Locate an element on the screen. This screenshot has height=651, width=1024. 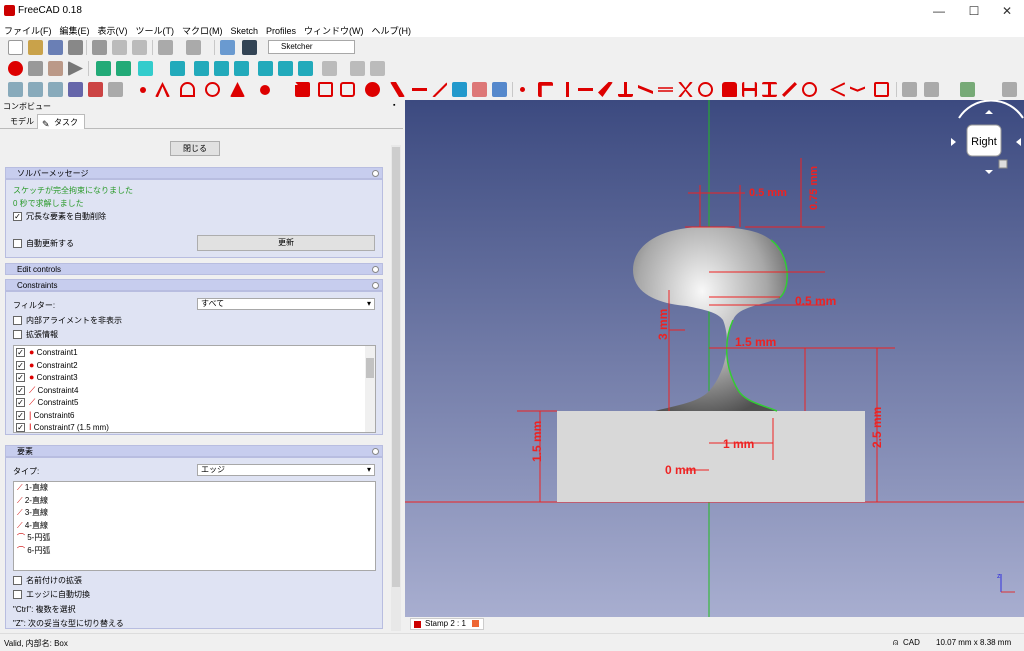
polyline-icon is located at coordinates (302, 89).